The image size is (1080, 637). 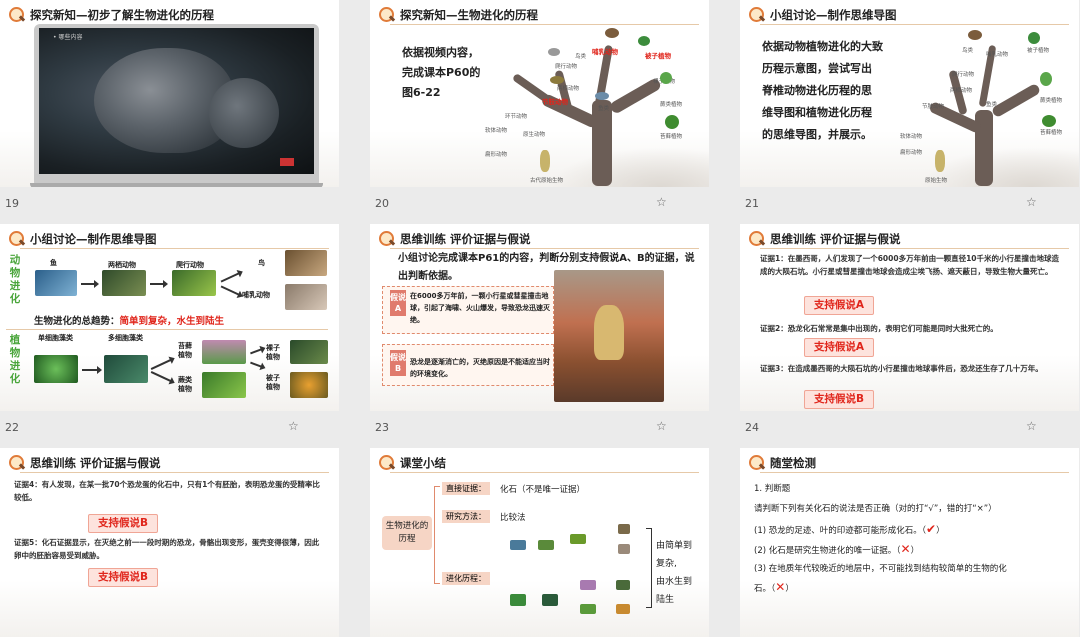 What do you see at coordinates (901, 368) in the screenshot?
I see `evidence-3: 证据3：在造成墨西哥的大陨石坑的小行星撞击地球事件后，恐龙还生存了几十万年。` at bounding box center [901, 368].